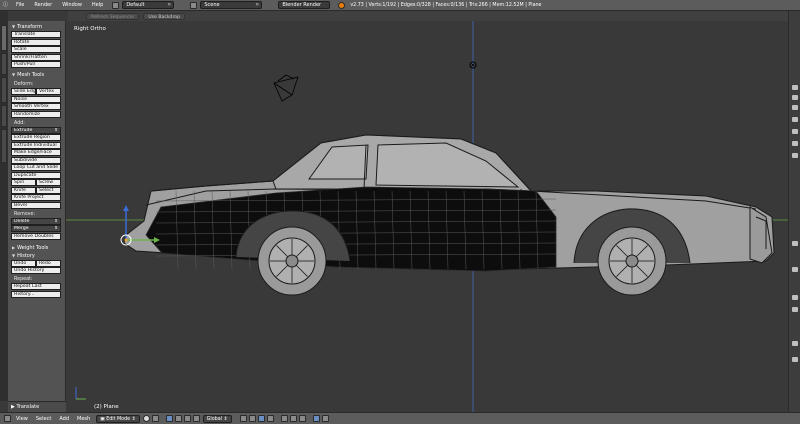  What do you see at coordinates (36, 145) in the screenshot?
I see `extrude-individual-button: Extrude Individual` at bounding box center [36, 145].